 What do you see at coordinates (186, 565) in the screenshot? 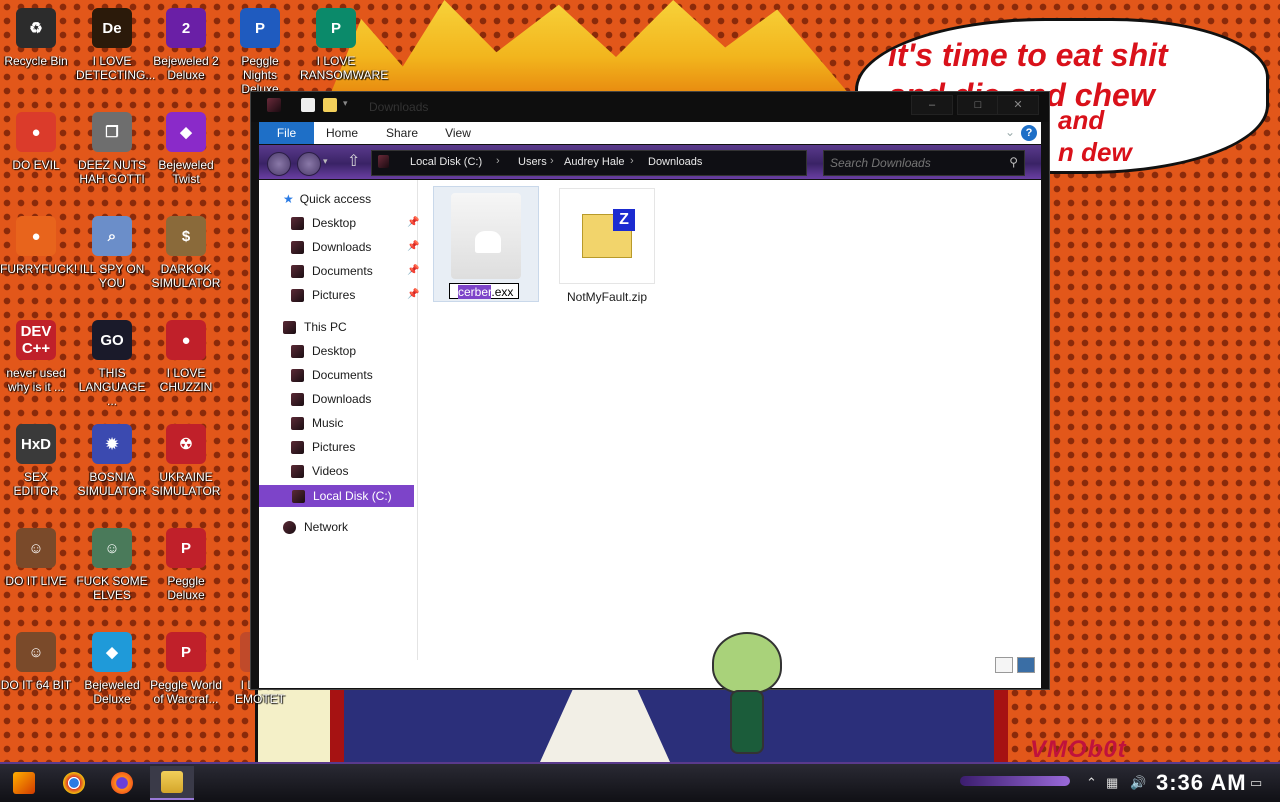
I see `desktop-icon: P Peggle Deluxe` at bounding box center [186, 565].